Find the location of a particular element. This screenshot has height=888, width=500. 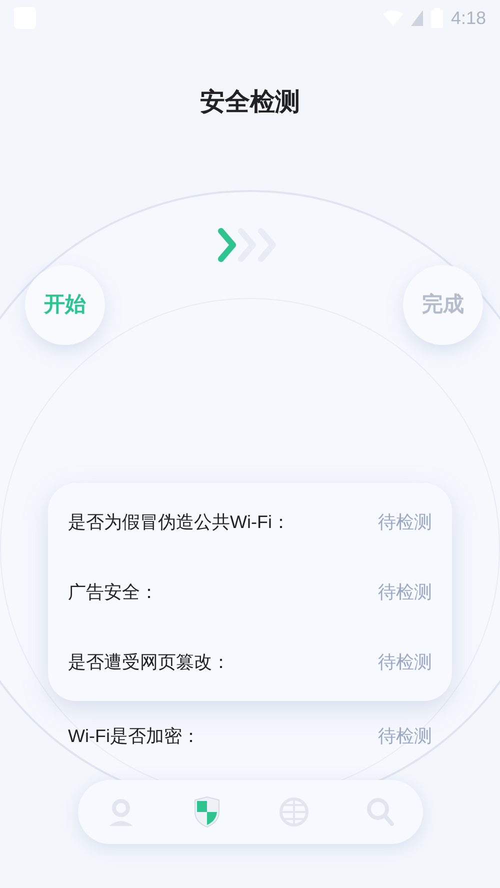

signal-icon is located at coordinates (416, 18).